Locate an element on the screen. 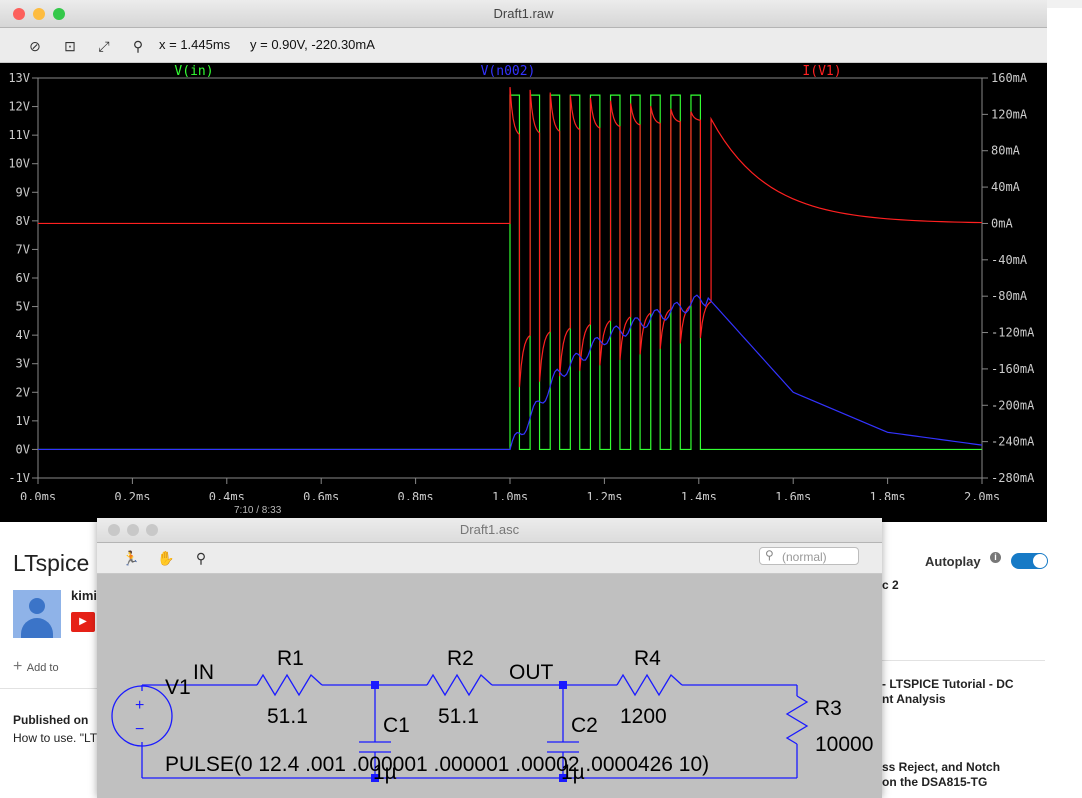 This screenshot has width=1082, height=798. left-tick-label: 2V is located at coordinates (23, 392).